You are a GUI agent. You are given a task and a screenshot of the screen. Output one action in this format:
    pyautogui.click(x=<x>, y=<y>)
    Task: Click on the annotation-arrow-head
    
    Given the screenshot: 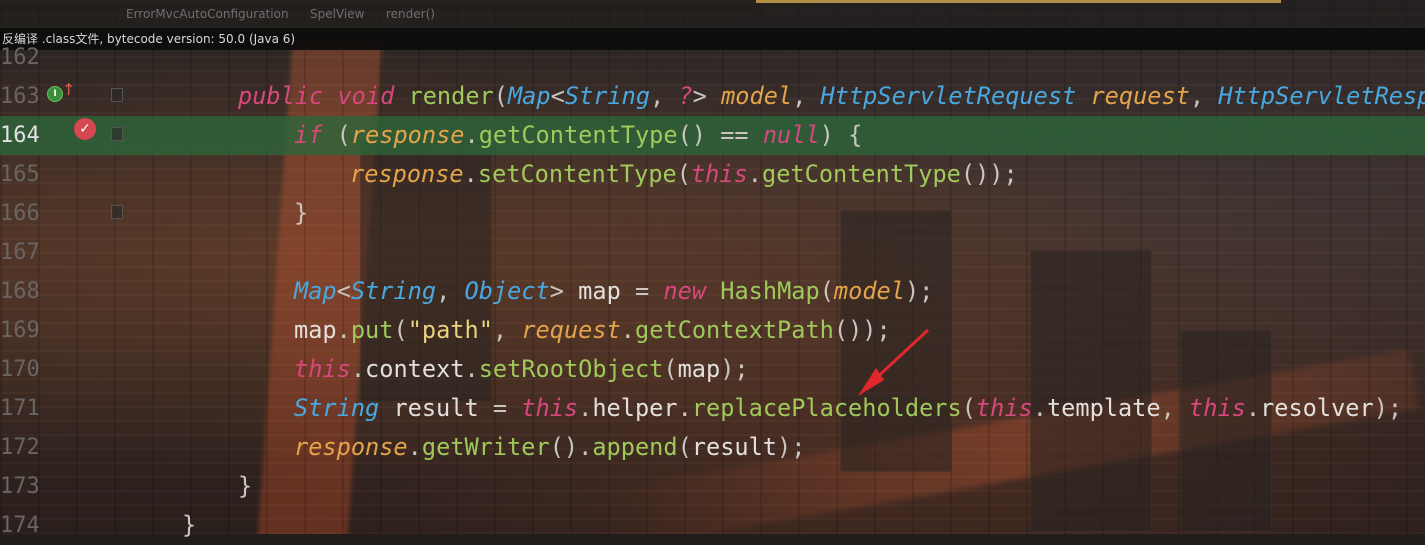 What is the action you would take?
    pyautogui.click(x=871, y=382)
    